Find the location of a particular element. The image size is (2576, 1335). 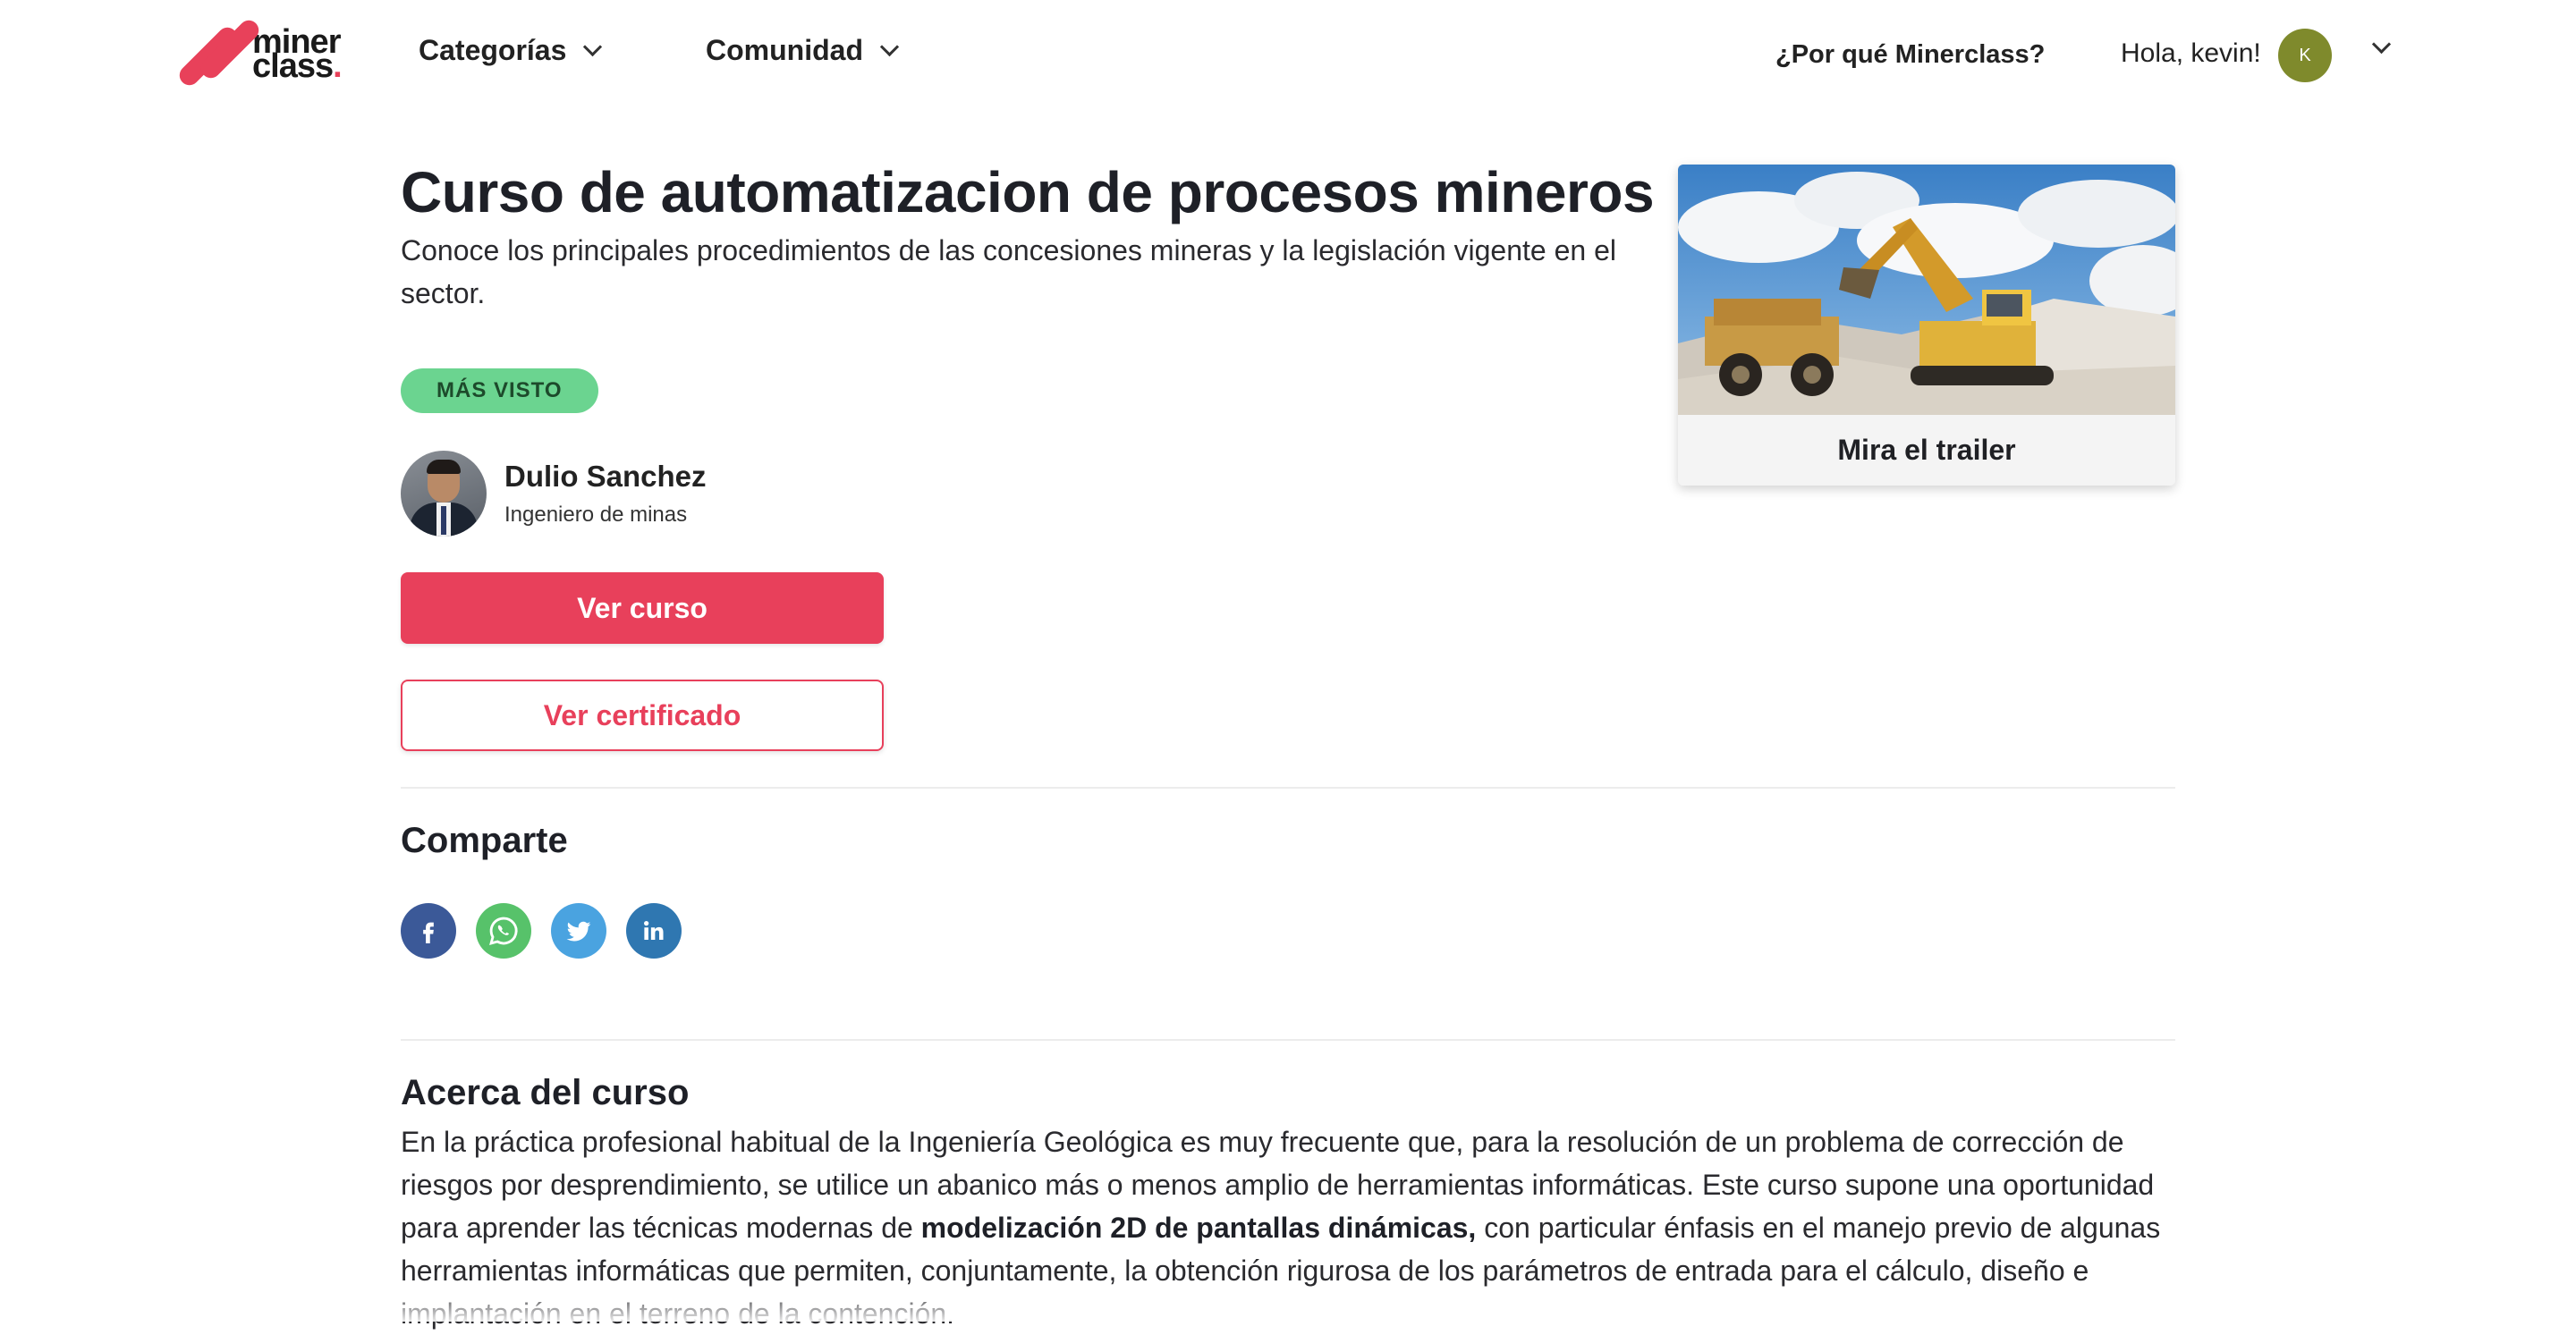

nav-categories-label: Categorías is located at coordinates (493, 50).